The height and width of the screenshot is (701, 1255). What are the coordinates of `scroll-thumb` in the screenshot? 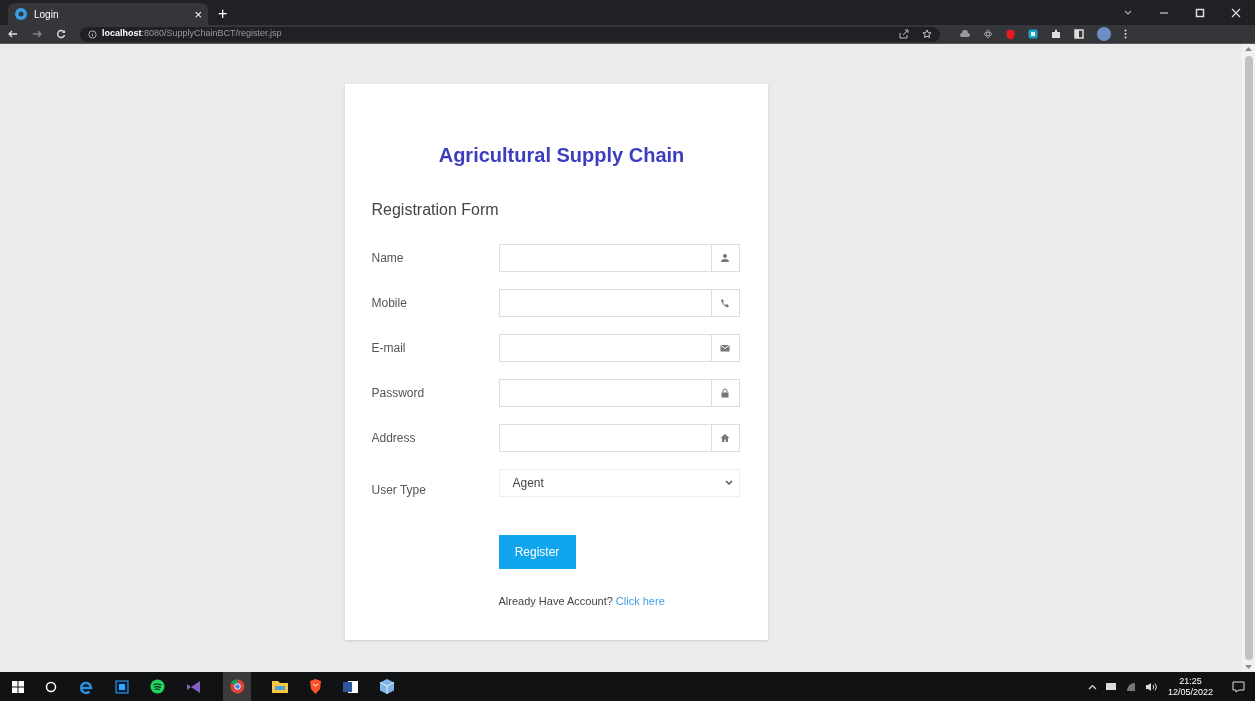 It's located at (1248, 358).